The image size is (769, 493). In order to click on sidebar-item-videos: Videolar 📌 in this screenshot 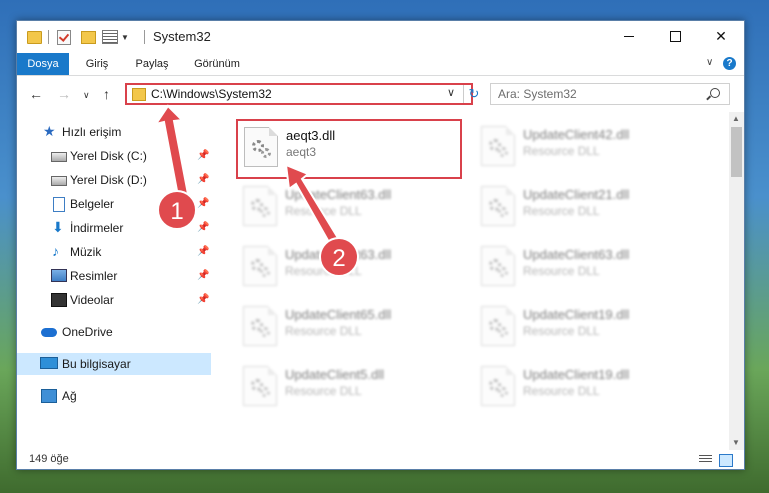, I will do `click(114, 300)`.